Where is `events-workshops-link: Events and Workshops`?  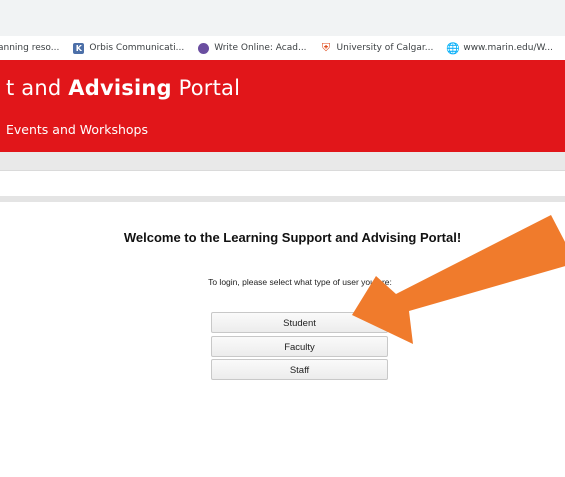
events-workshops-link: Events and Workshops is located at coordinates (77, 129).